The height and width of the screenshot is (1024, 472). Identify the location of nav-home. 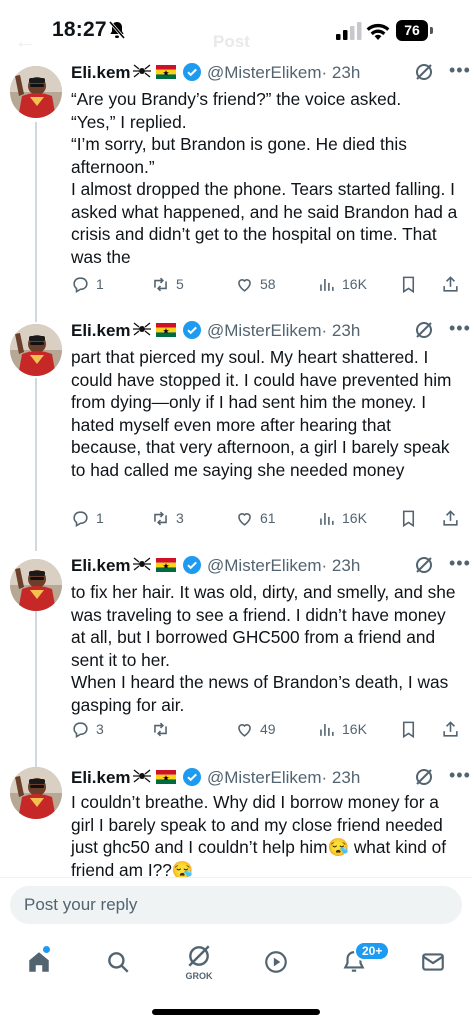
(39, 962).